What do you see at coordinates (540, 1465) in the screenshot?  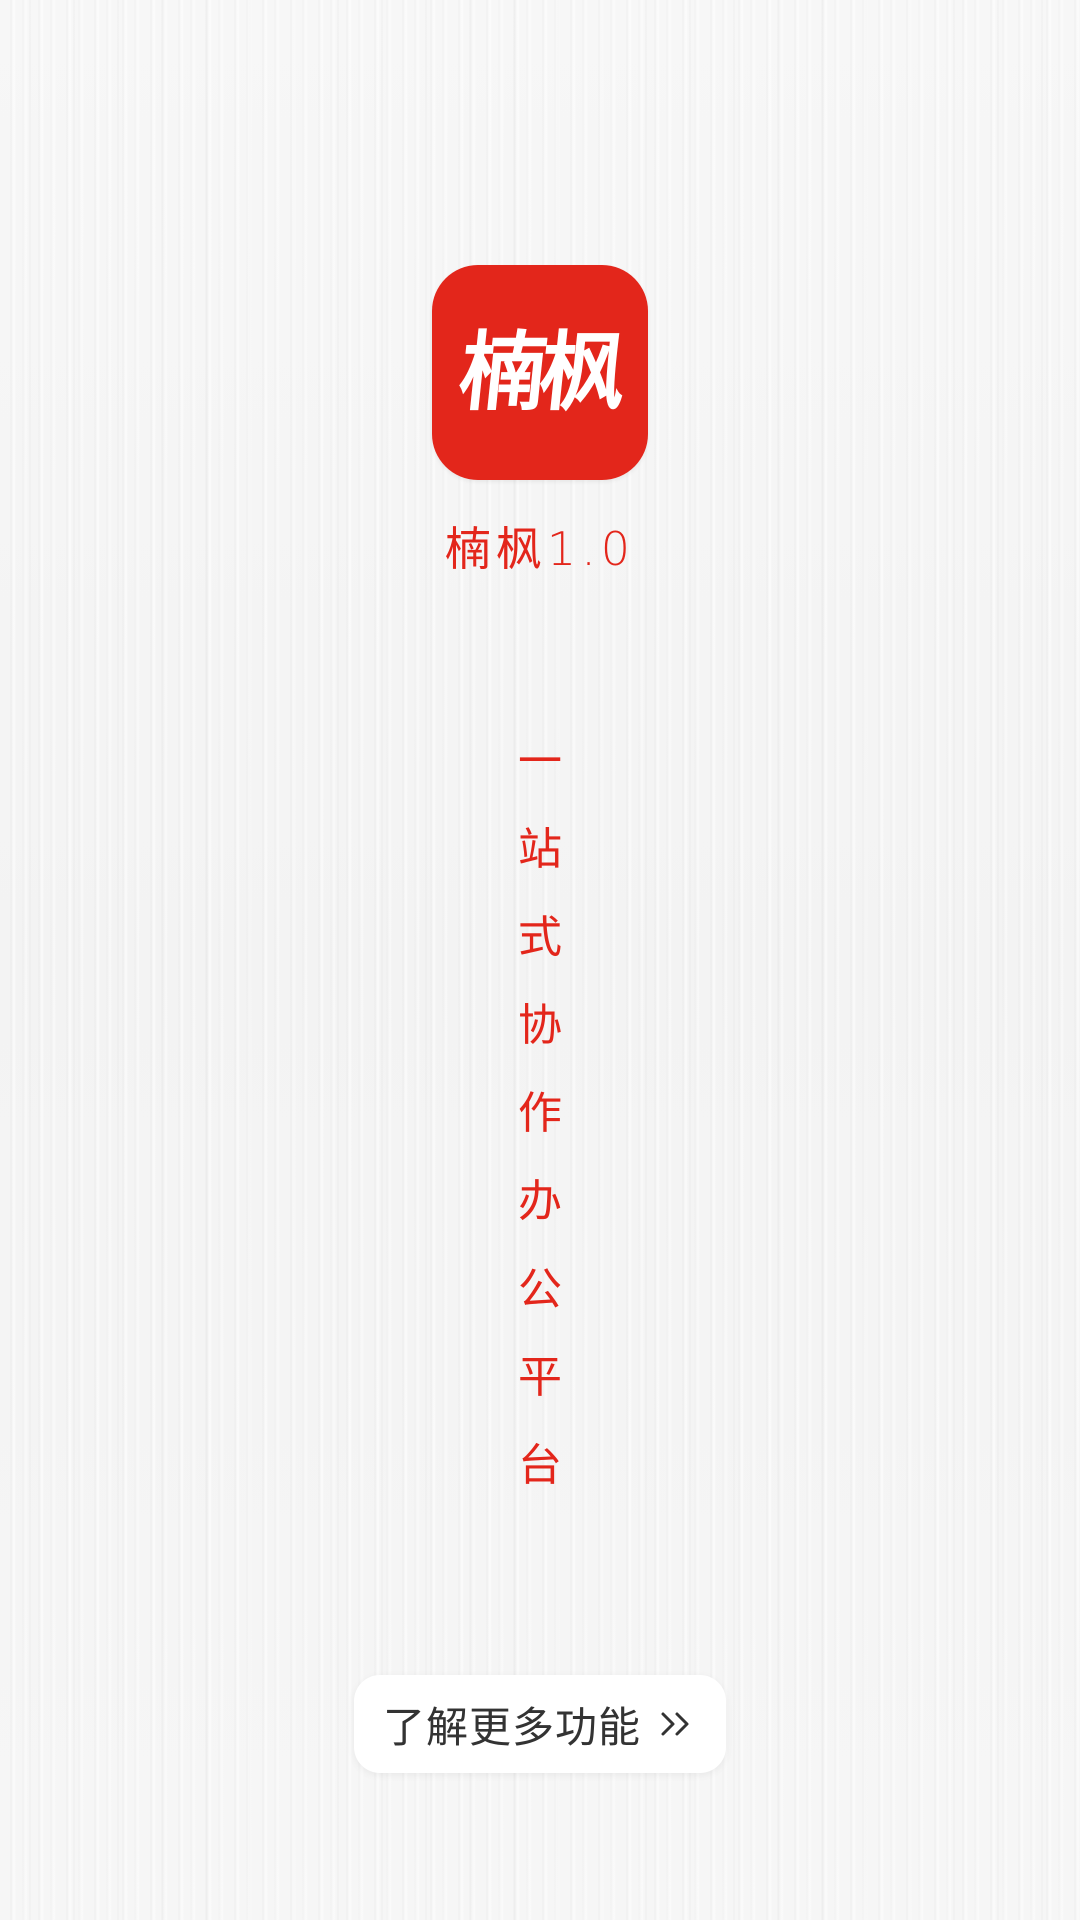 I see `slogan-char: 台` at bounding box center [540, 1465].